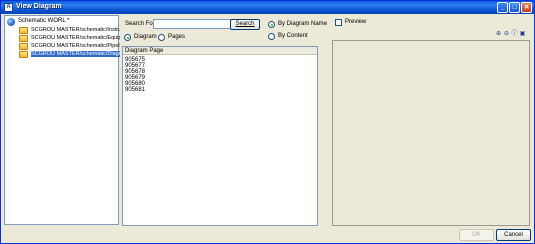  What do you see at coordinates (522, 34) in the screenshot?
I see `fit-window-icon: ▣` at bounding box center [522, 34].